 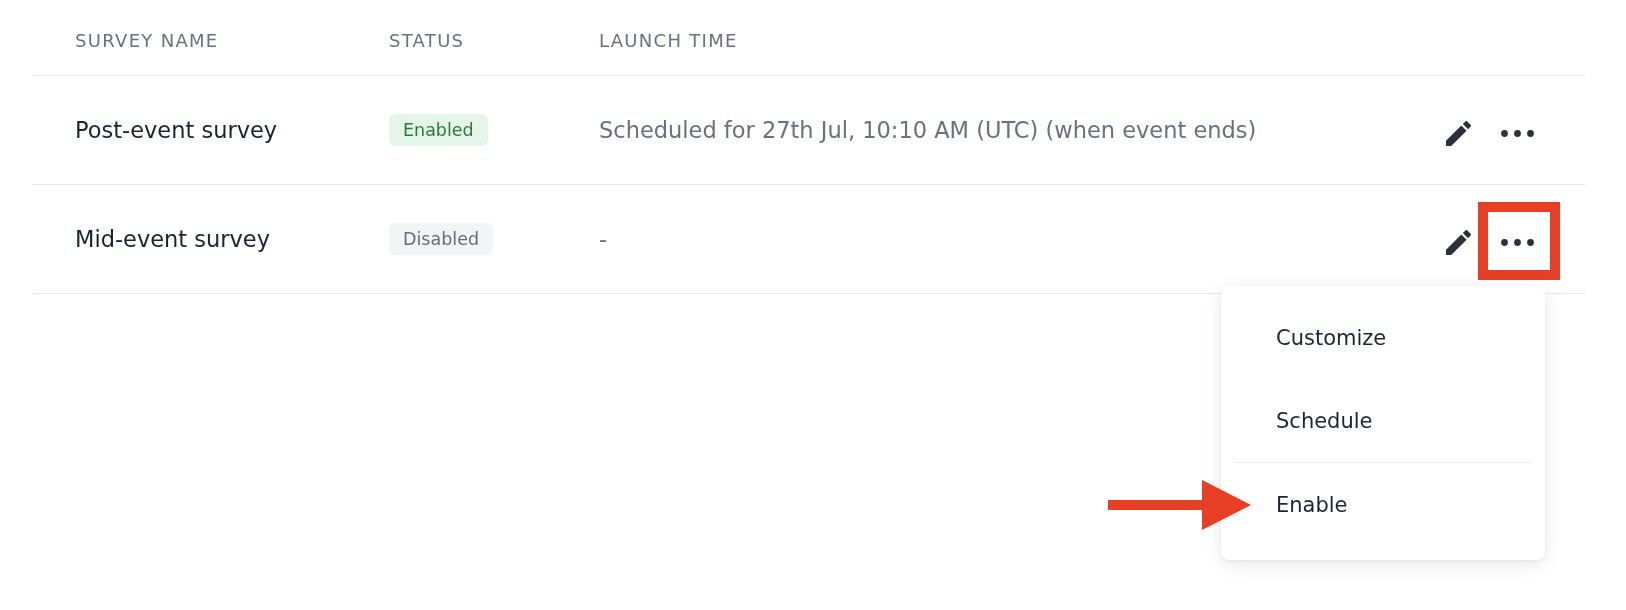 I want to click on survey-name: Mid-event survey, so click(x=172, y=239).